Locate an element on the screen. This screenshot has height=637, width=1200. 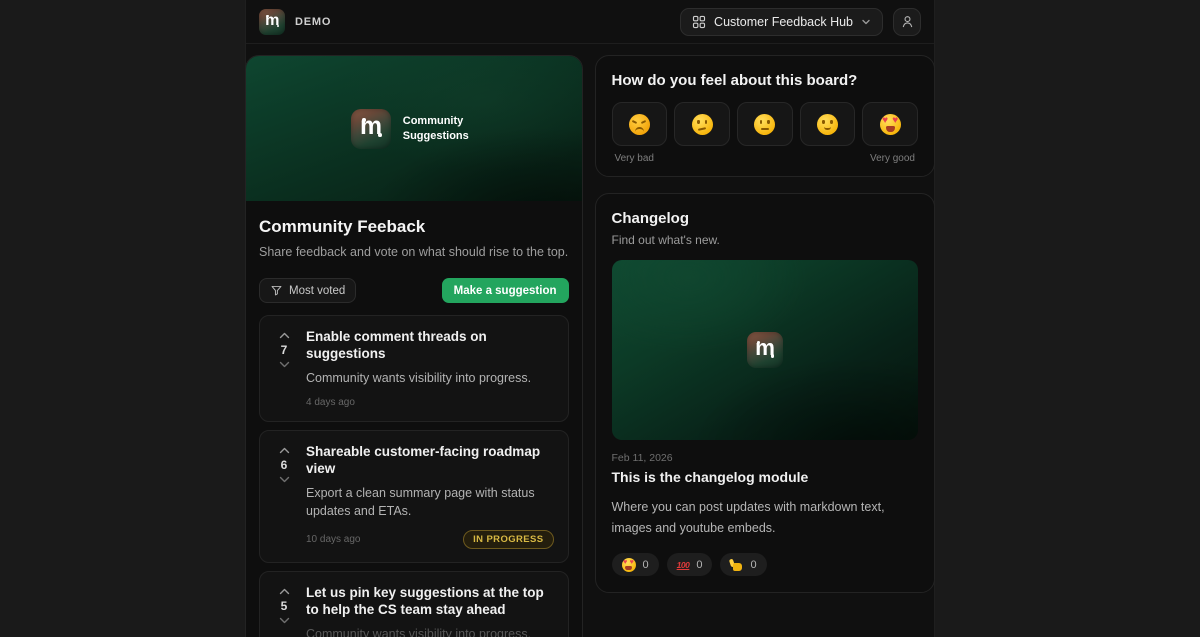
suggestion-footer: 10 days ago IN PROGRESS is located at coordinates (430, 539).